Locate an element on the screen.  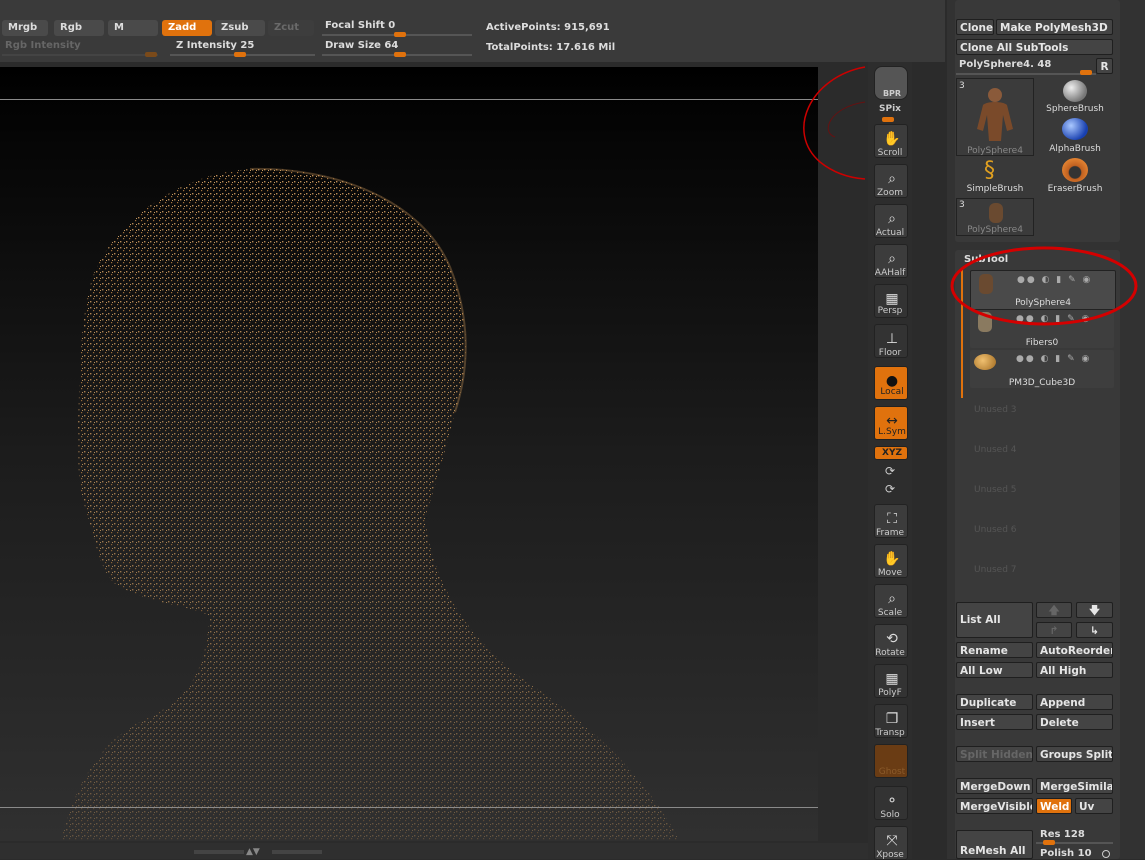
floor-icon: ⊥ is located at coordinates (892, 339).